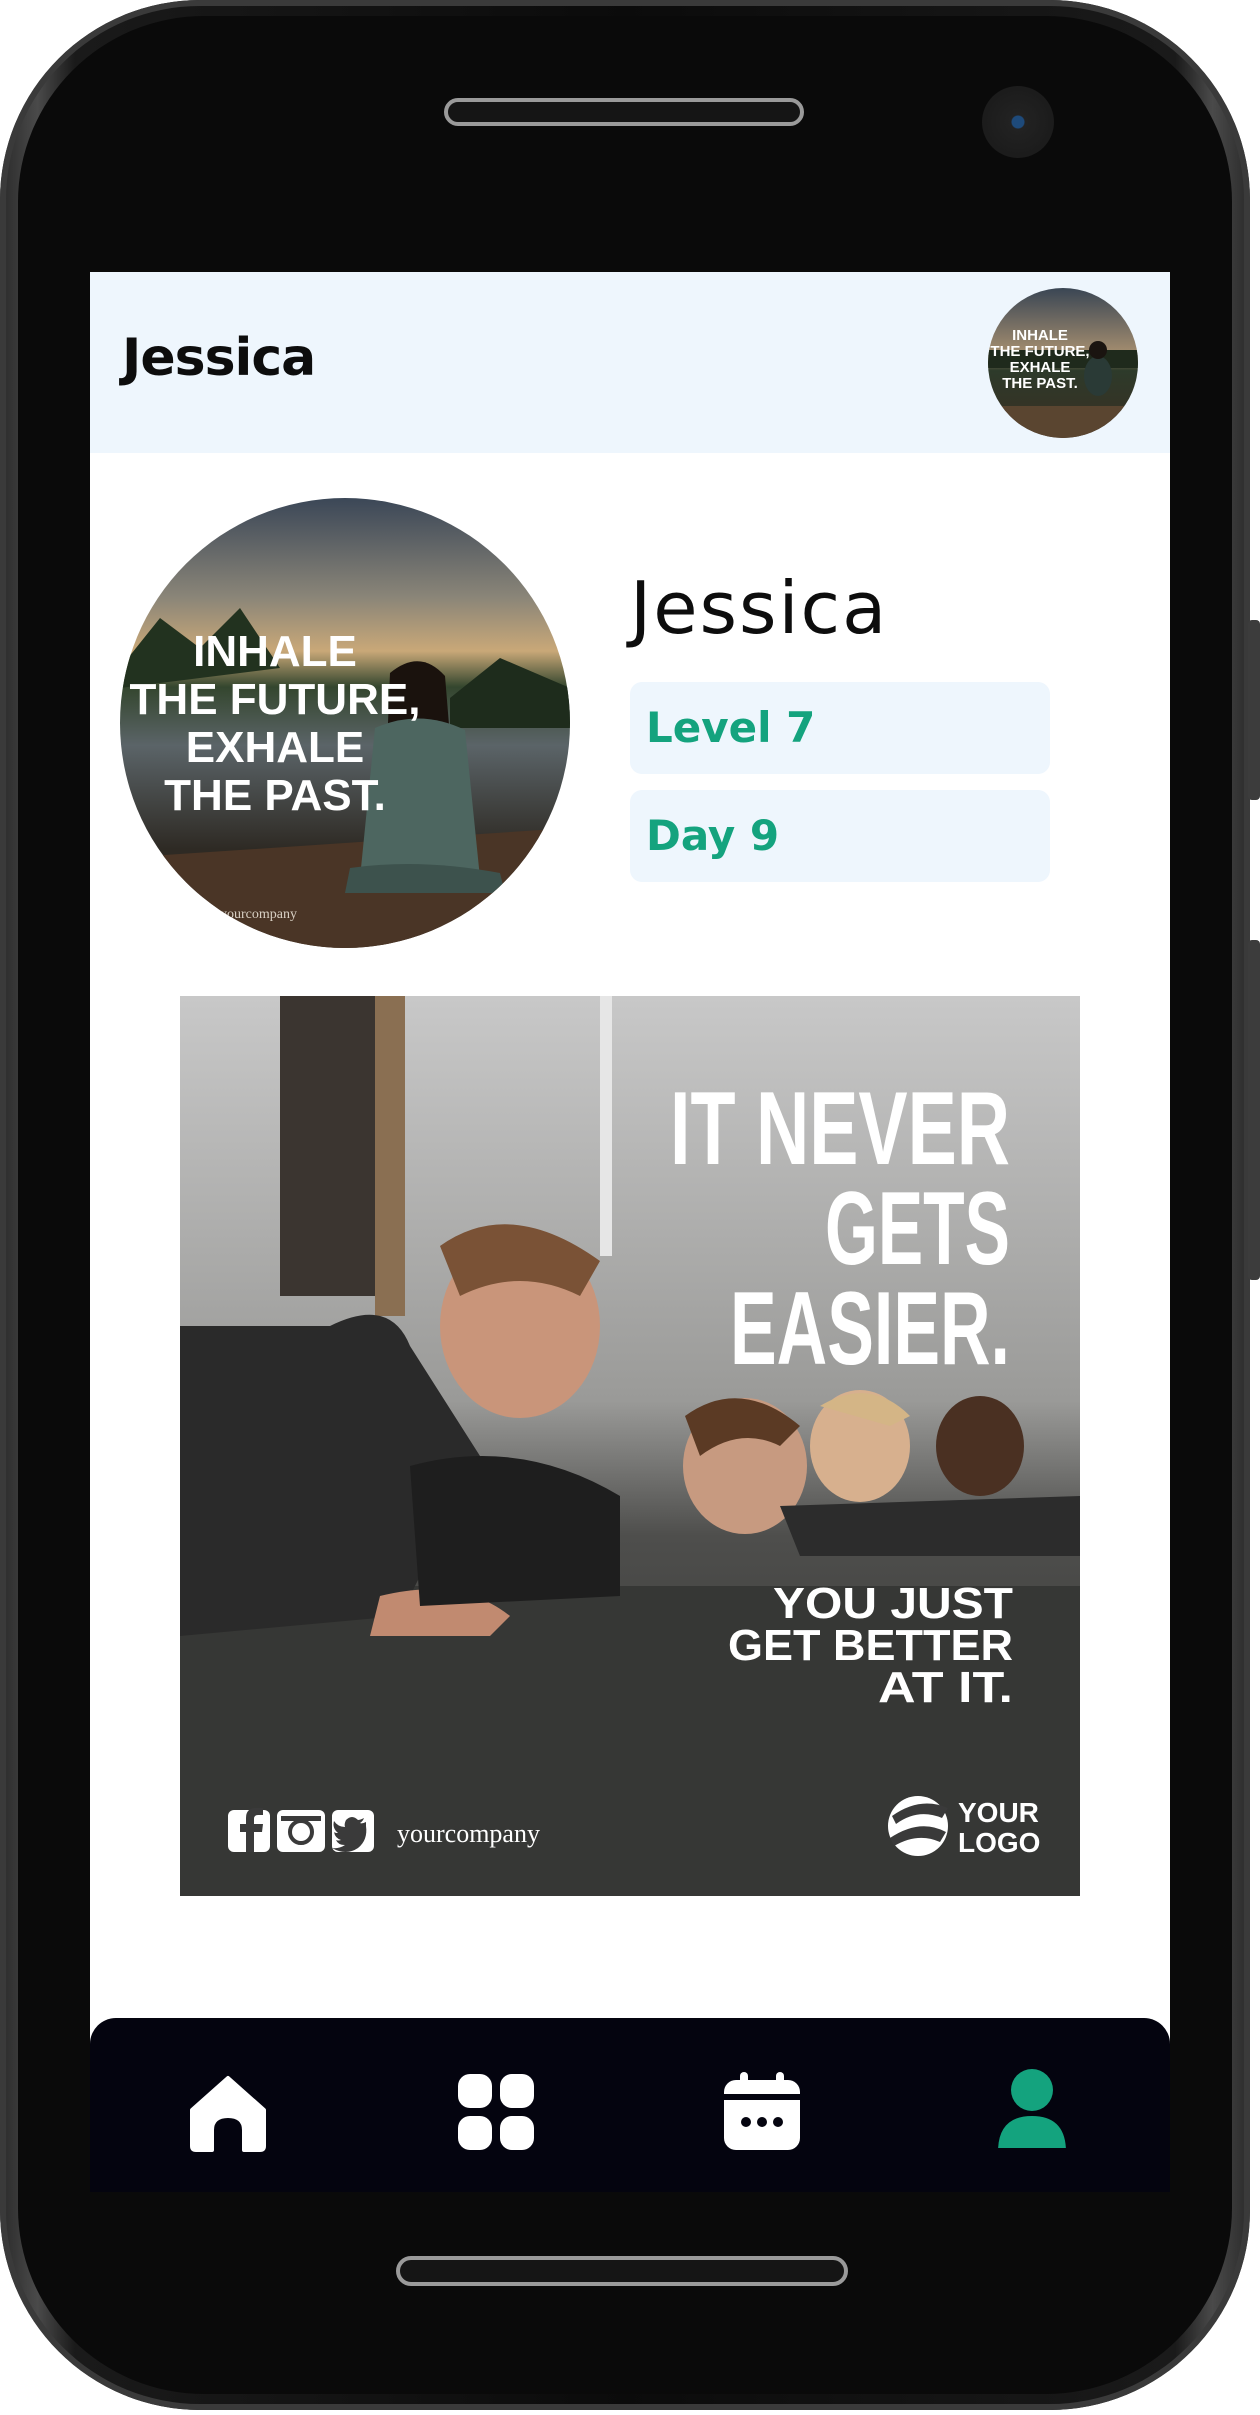 This screenshot has width=1260, height=2415. Describe the element at coordinates (258, 914) in the screenshot. I see `photo-watermark: yourcompany` at that location.